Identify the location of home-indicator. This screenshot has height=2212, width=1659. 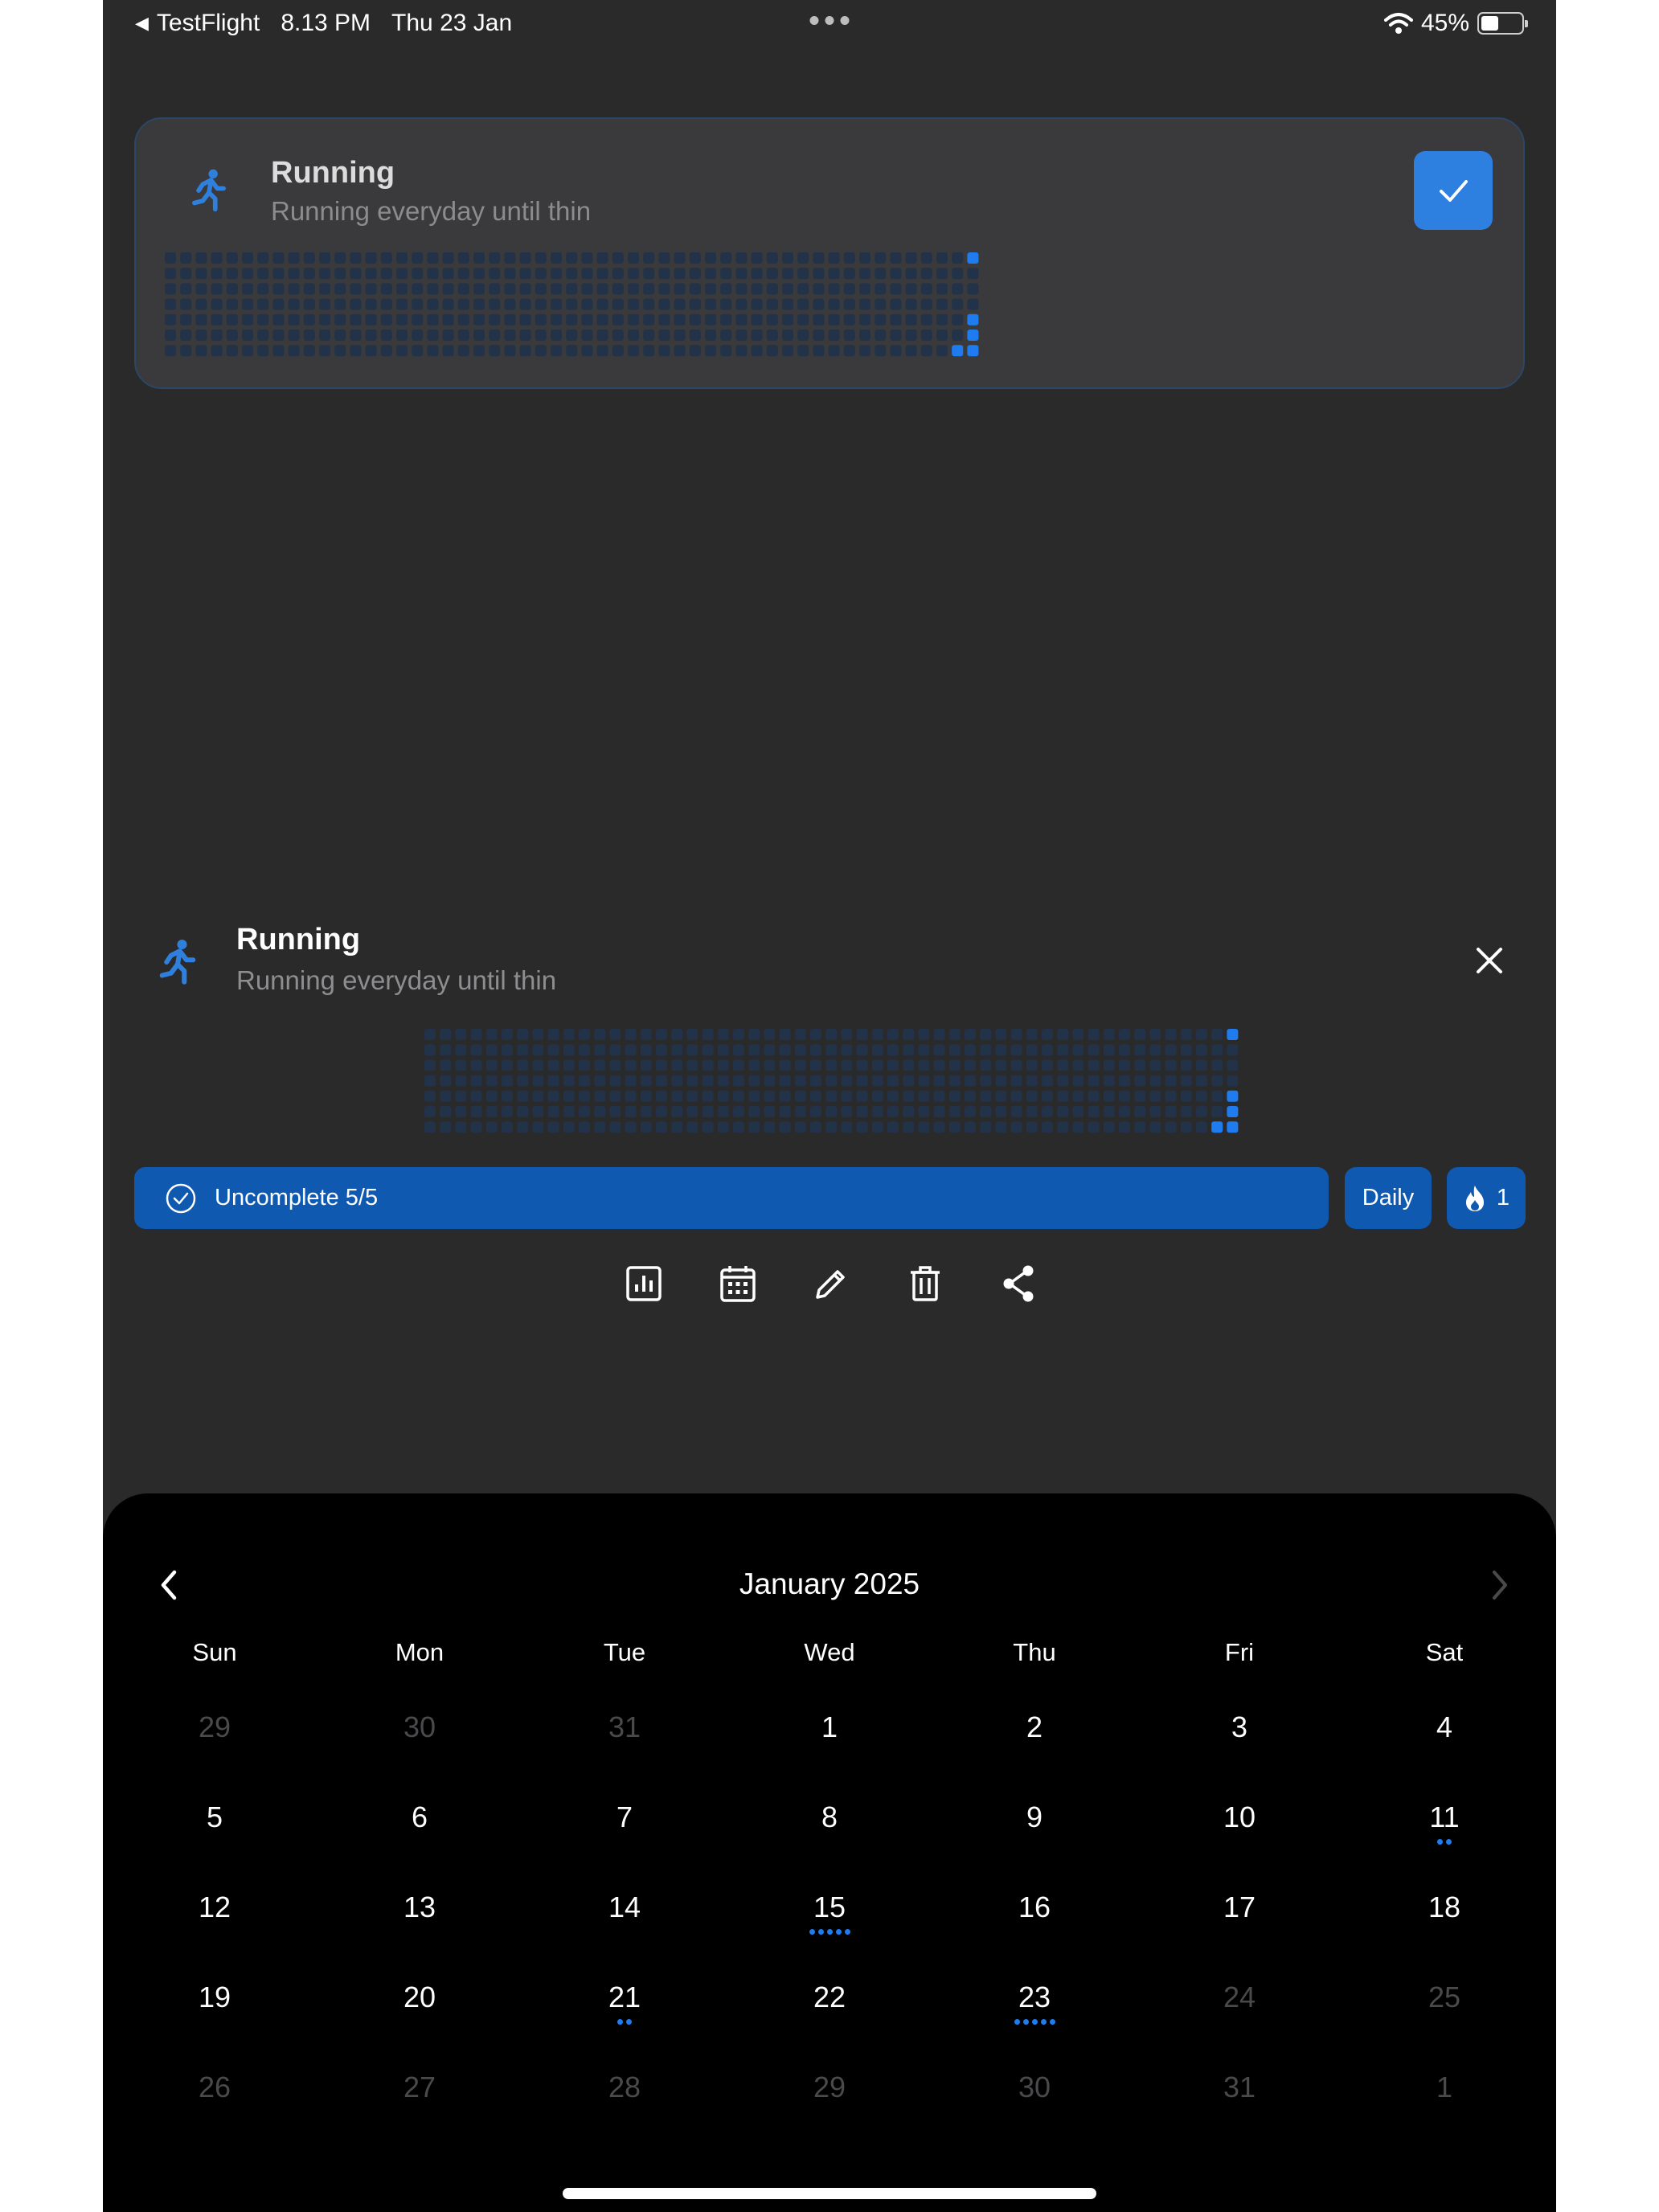
(829, 2193).